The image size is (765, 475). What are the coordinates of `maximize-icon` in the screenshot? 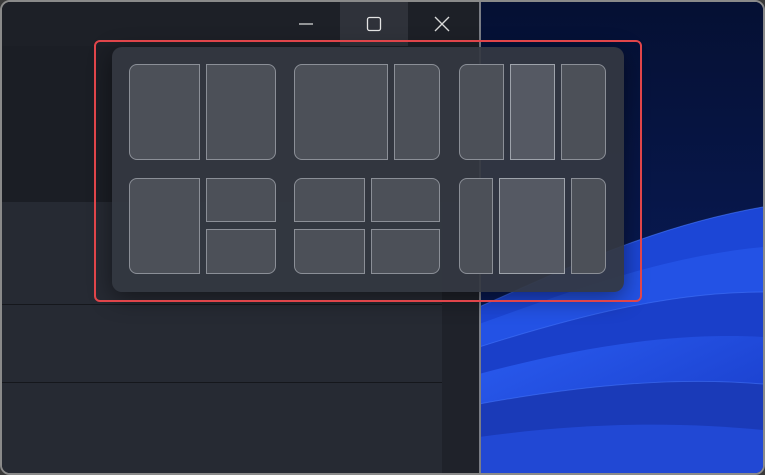 It's located at (374, 24).